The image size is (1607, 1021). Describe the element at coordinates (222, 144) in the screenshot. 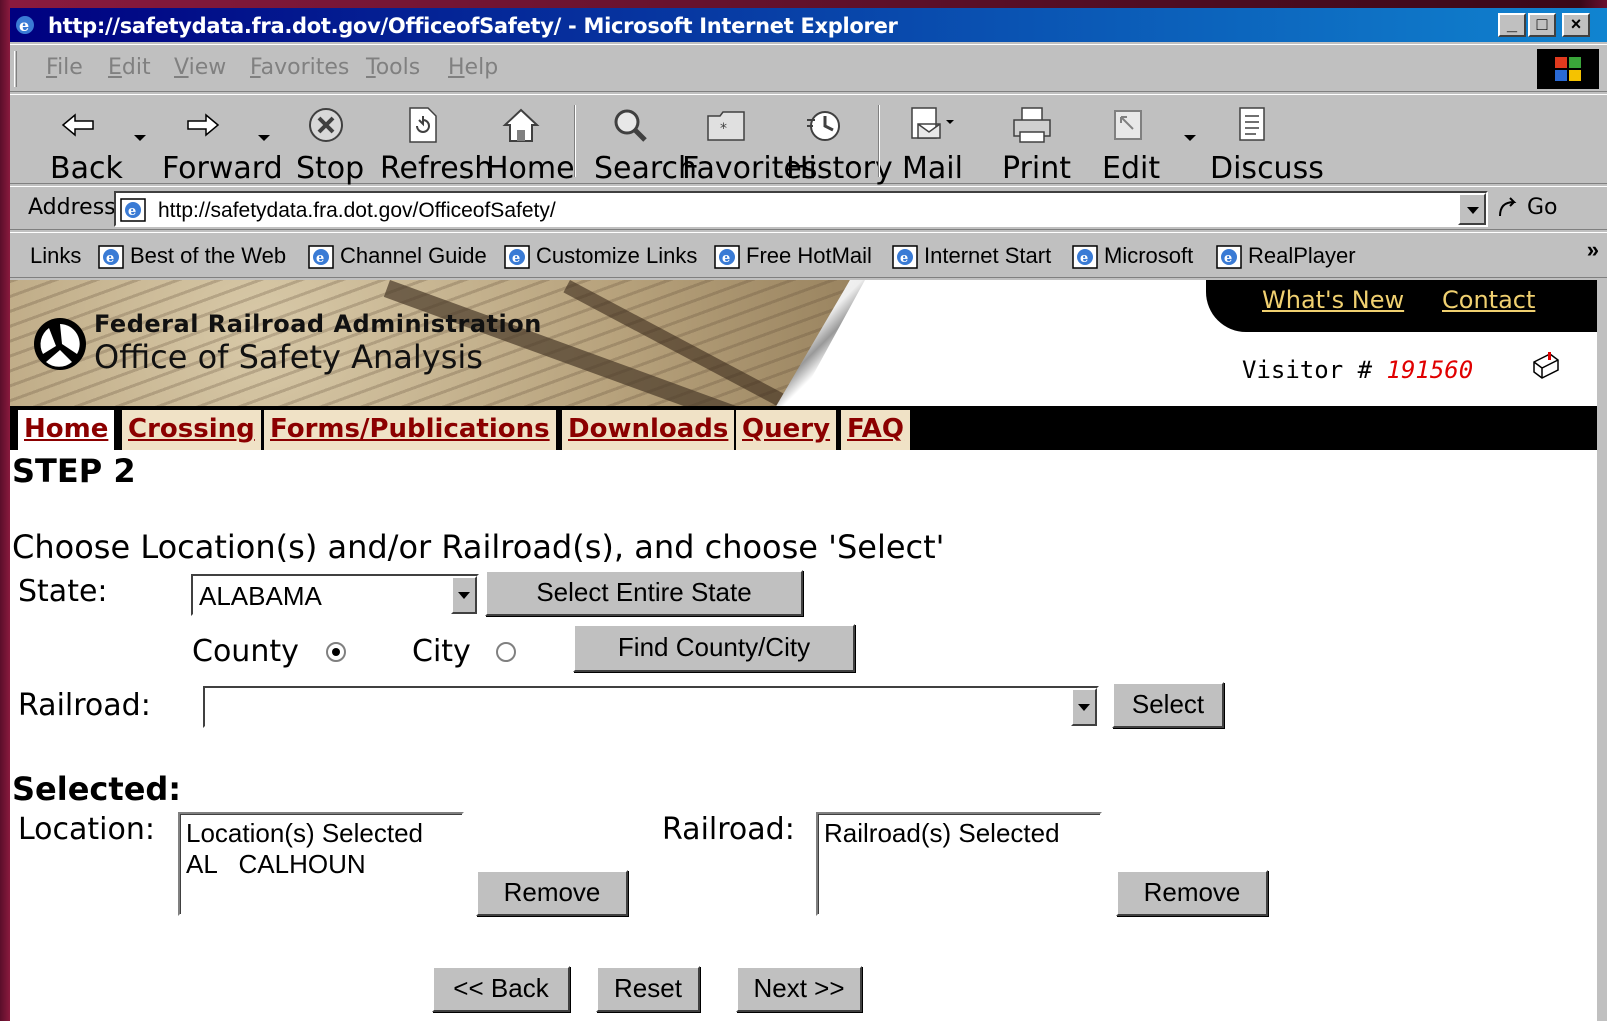

I see `forward-button: Forward` at that location.